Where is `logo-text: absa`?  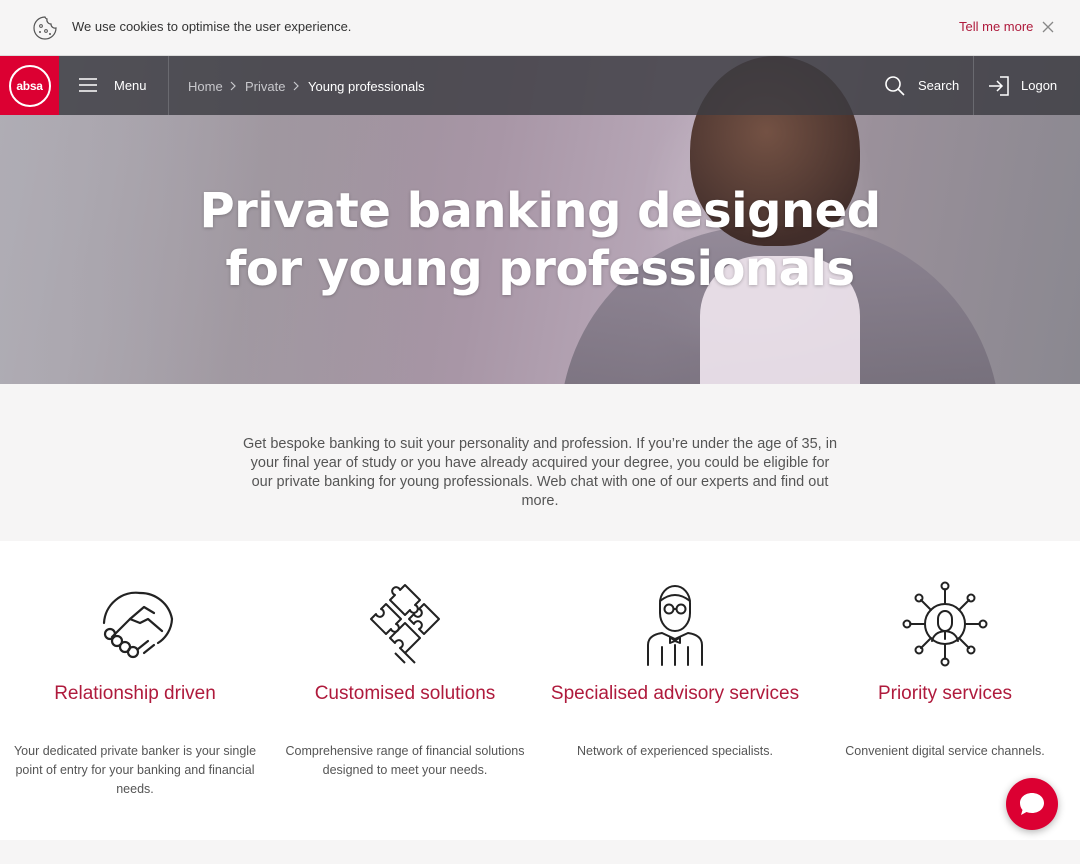
logo-text: absa is located at coordinates (29, 85).